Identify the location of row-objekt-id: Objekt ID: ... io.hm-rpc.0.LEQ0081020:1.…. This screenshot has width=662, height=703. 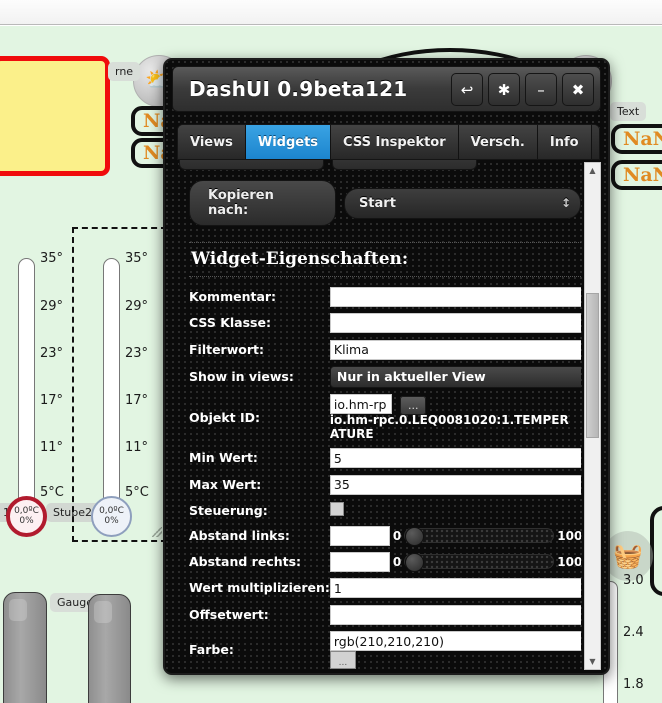
(385, 418).